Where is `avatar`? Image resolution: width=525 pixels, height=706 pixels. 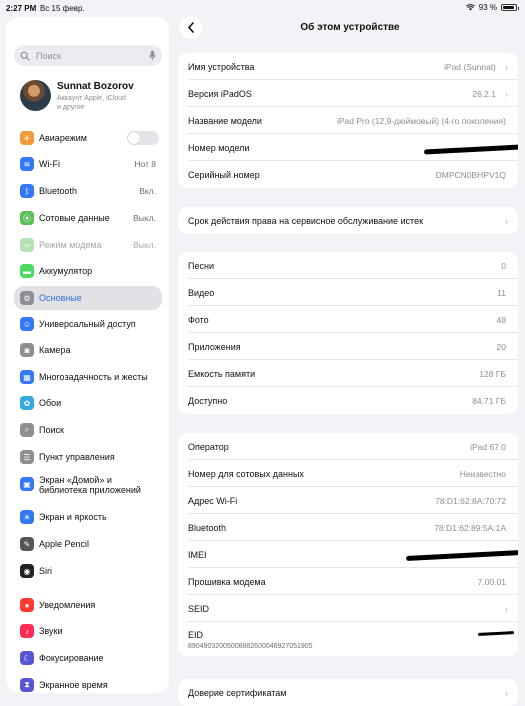 avatar is located at coordinates (35, 95).